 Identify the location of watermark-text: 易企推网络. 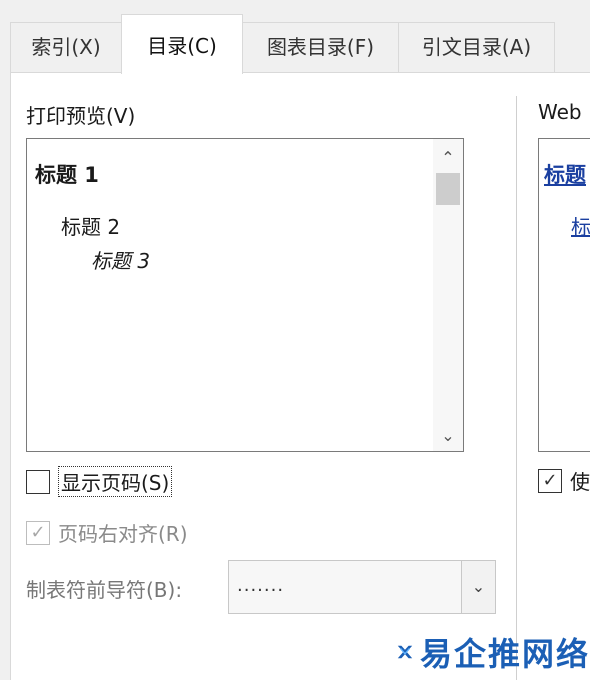
(504, 654).